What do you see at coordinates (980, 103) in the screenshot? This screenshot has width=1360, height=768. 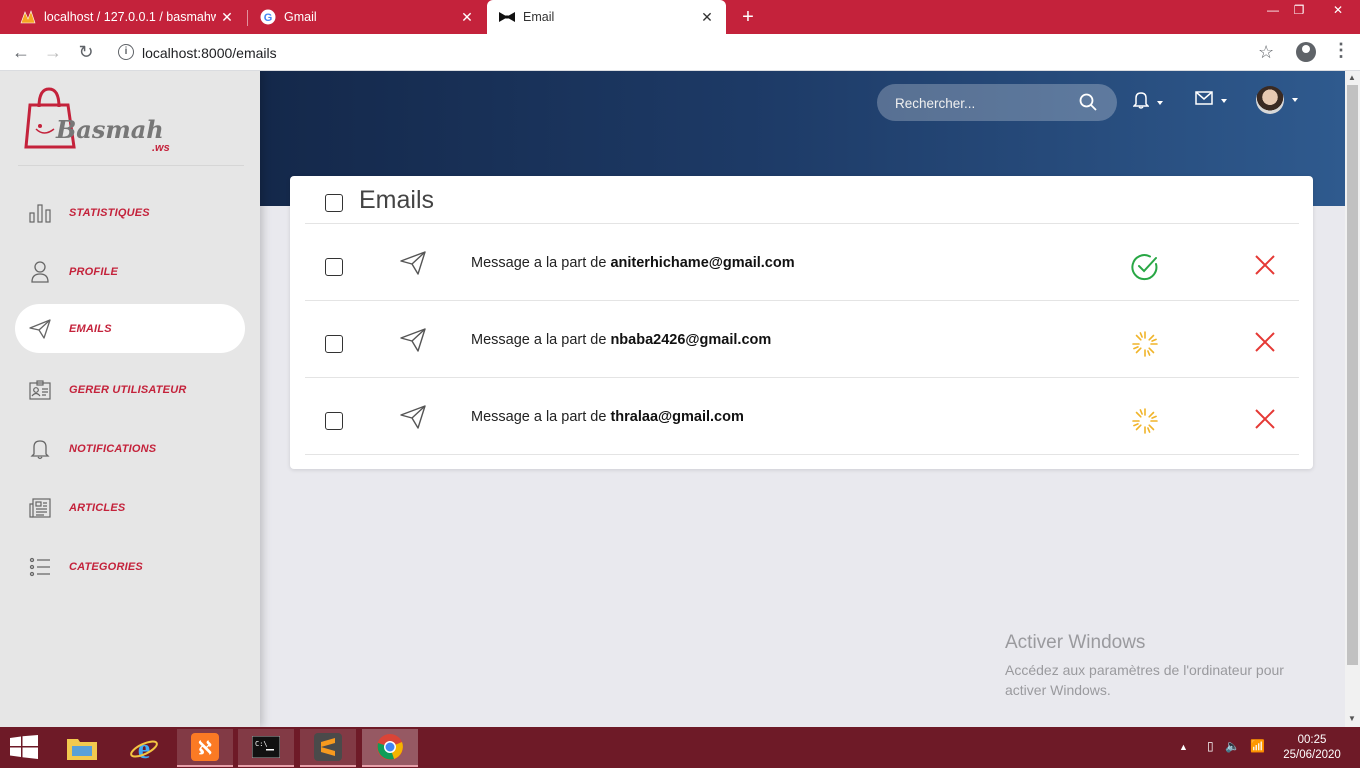 I see `search-input` at bounding box center [980, 103].